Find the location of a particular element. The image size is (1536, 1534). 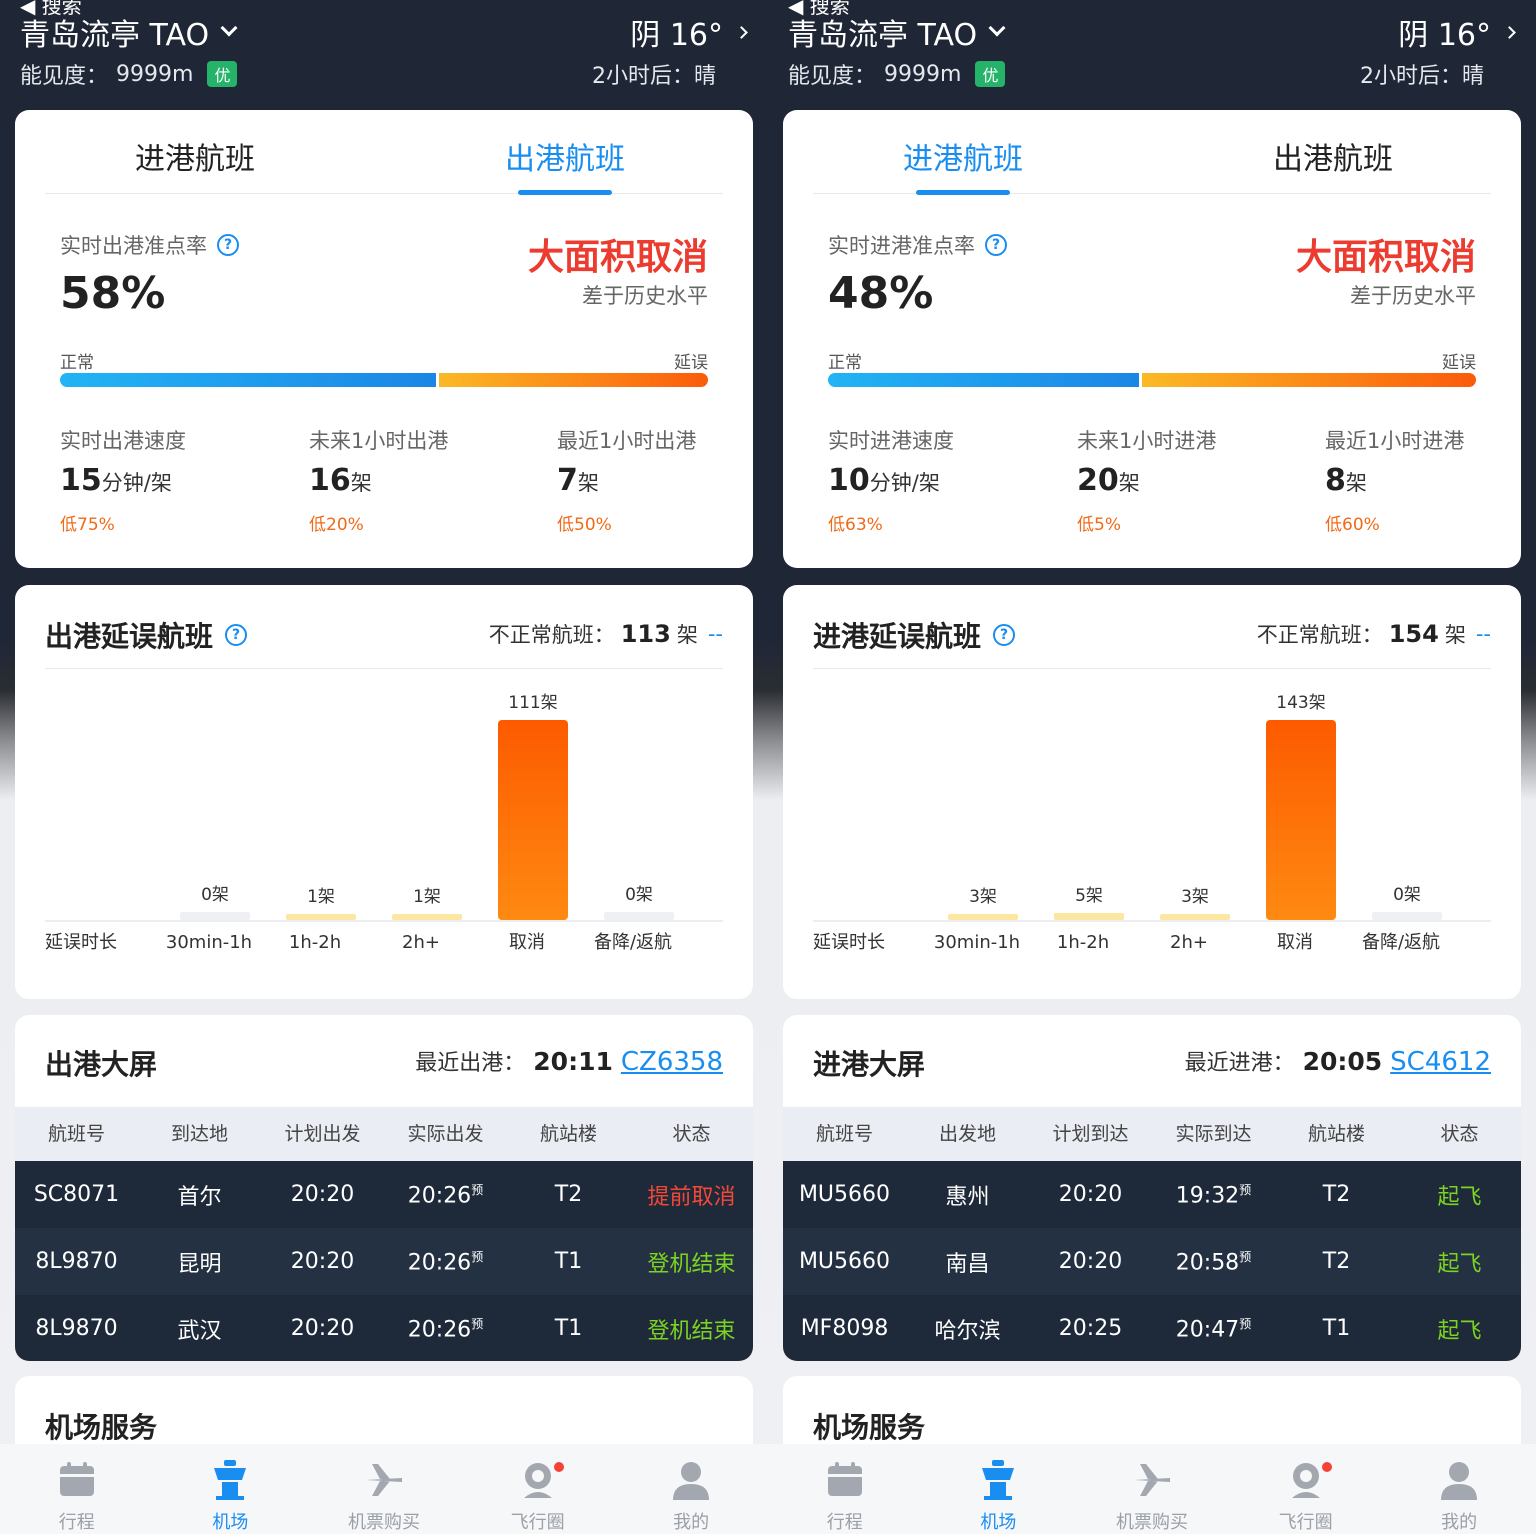

tab-label: 飞行圈 is located at coordinates (537, 1522).